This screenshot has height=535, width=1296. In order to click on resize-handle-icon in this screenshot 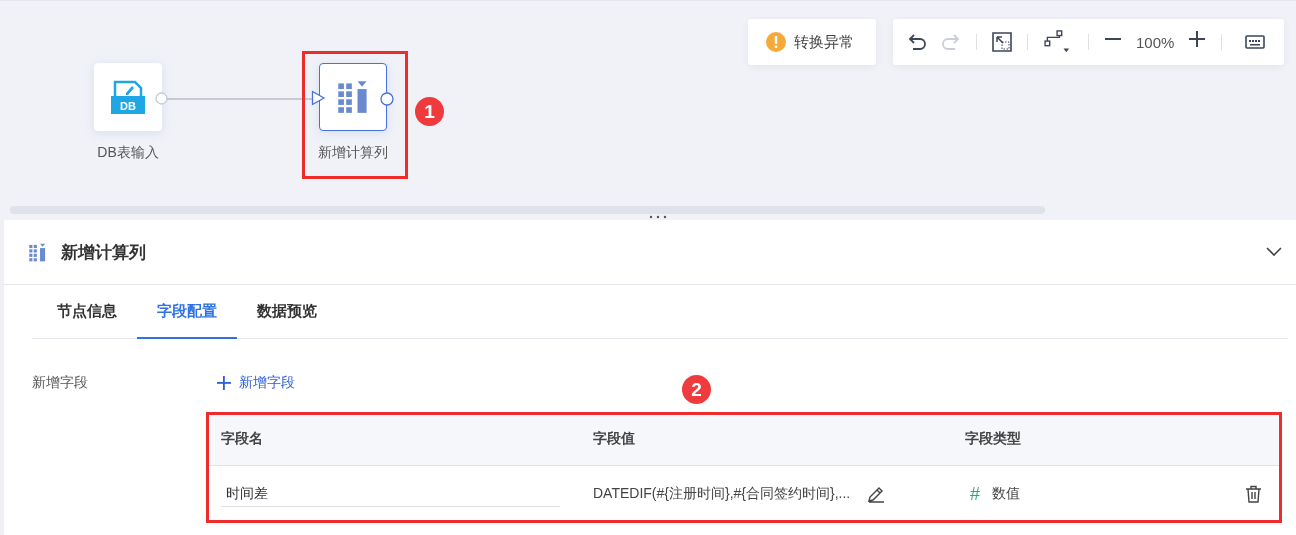, I will do `click(658, 217)`.